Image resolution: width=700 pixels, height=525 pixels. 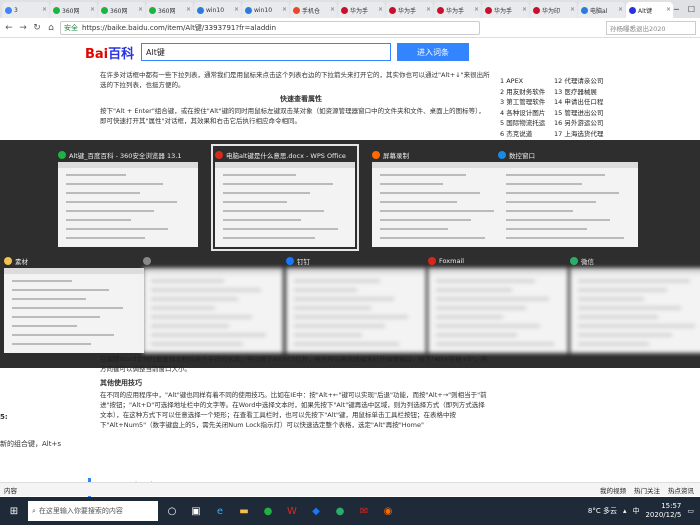 What do you see at coordinates (292, 511) in the screenshot?
I see `wps-icon: W` at bounding box center [292, 511].